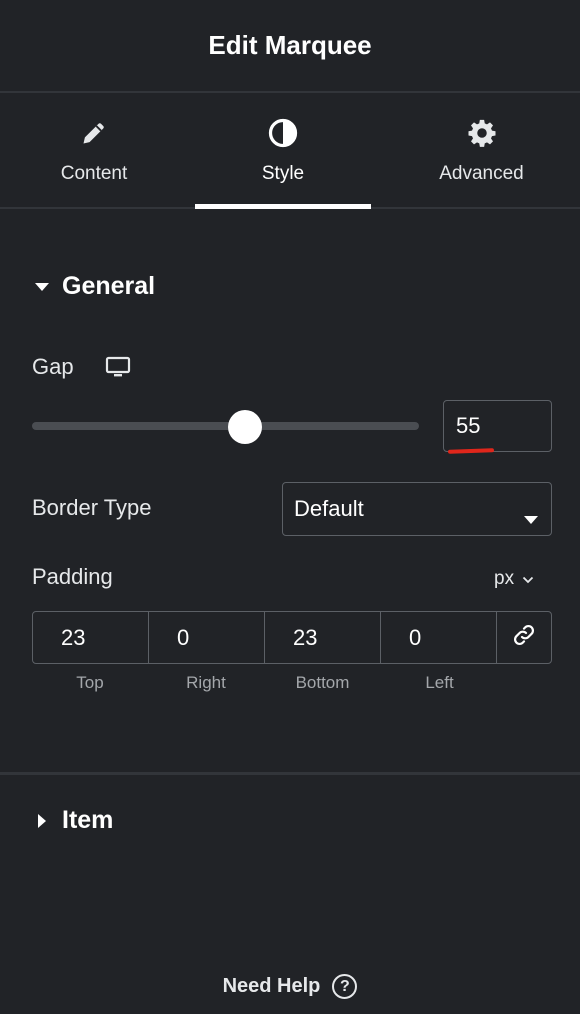 This screenshot has height=1014, width=580. I want to click on half-circle-icon, so click(283, 133).